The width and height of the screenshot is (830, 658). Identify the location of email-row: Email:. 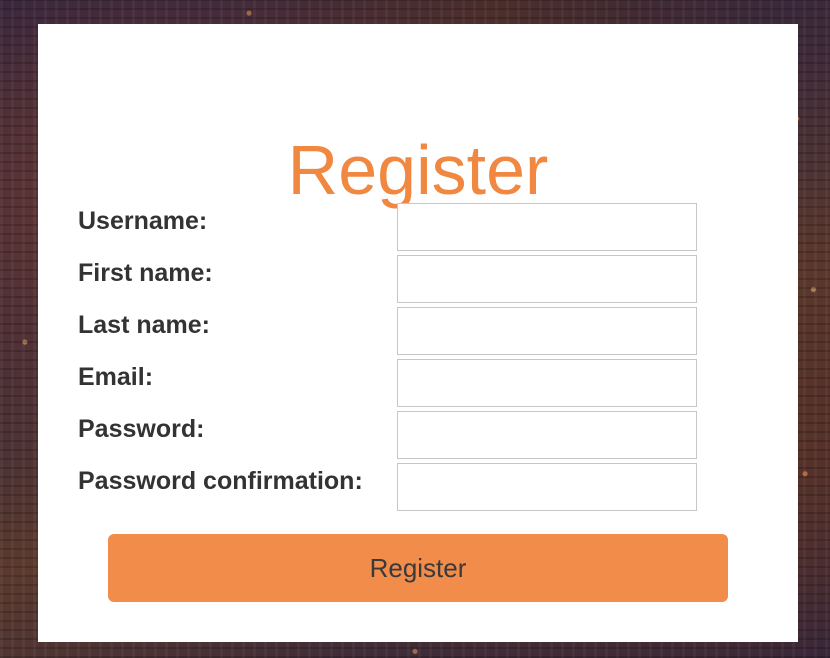
(389, 384).